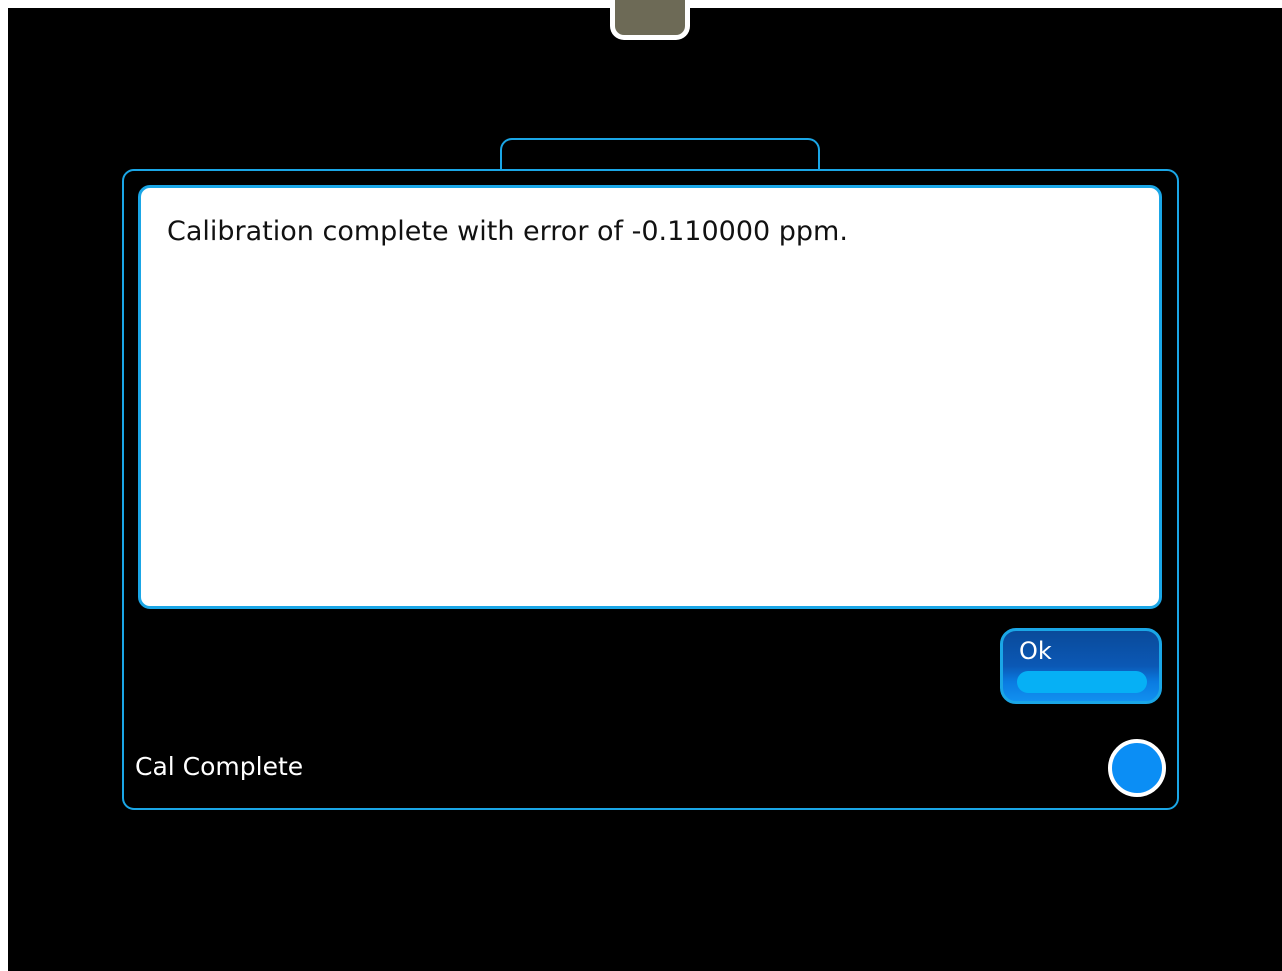 The width and height of the screenshot is (1282, 971). Describe the element at coordinates (1082, 682) in the screenshot. I see `ok-button-highlight` at that location.